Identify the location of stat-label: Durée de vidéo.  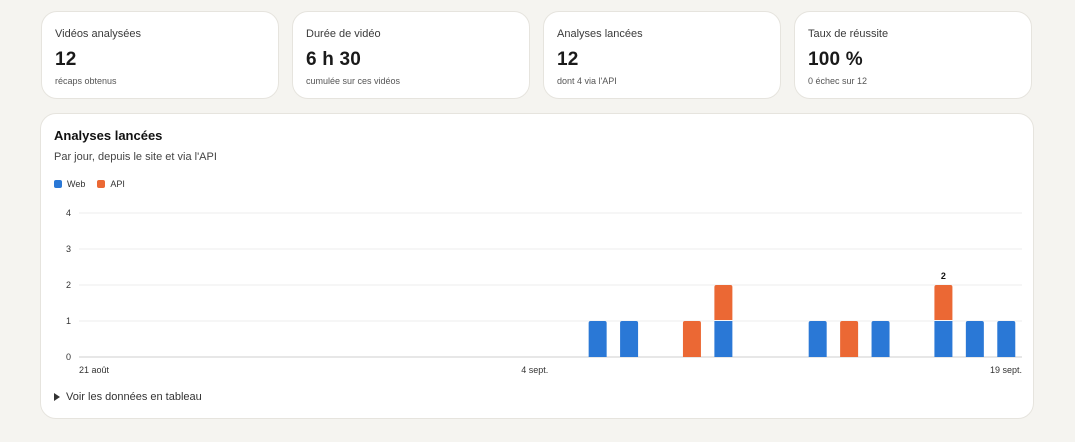
(343, 34).